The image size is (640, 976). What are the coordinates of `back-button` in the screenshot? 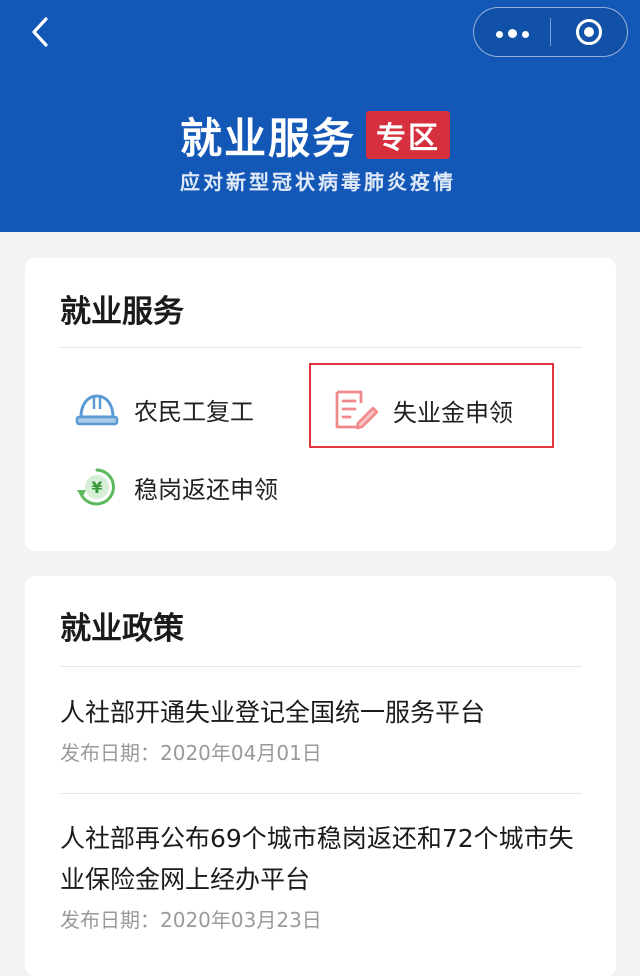 It's located at (40, 32).